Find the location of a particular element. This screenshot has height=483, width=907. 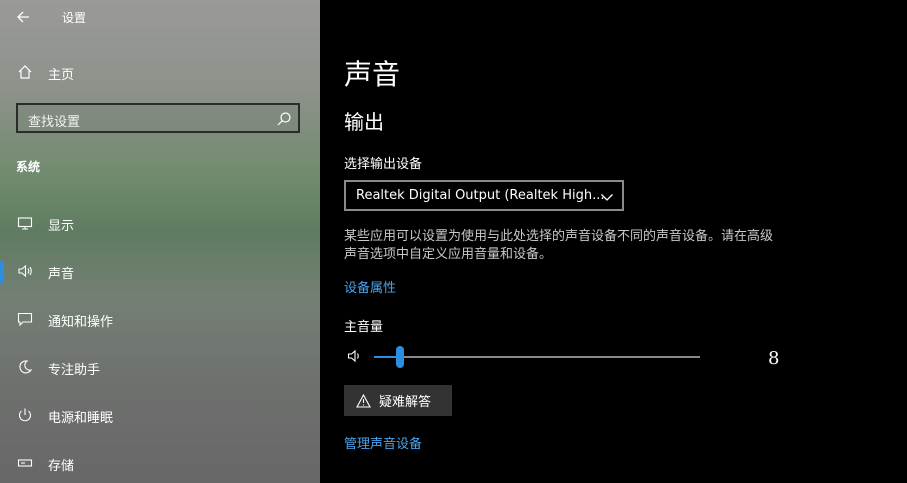

sidebar-item-label: 声音 is located at coordinates (61, 274).